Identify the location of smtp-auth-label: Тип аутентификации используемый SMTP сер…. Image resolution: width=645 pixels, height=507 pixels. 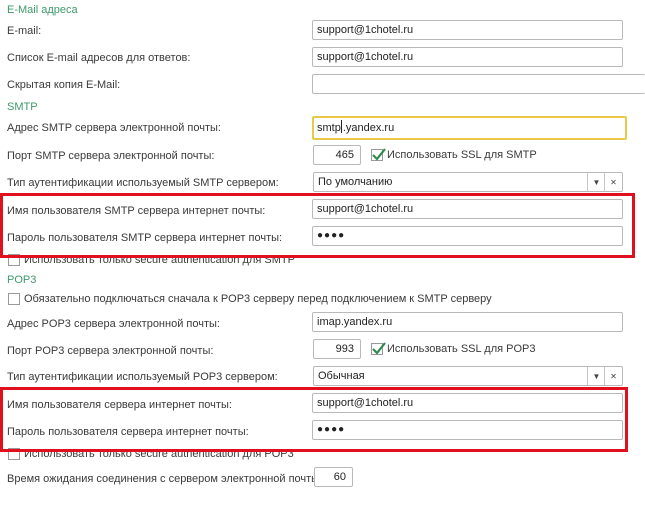
(143, 183).